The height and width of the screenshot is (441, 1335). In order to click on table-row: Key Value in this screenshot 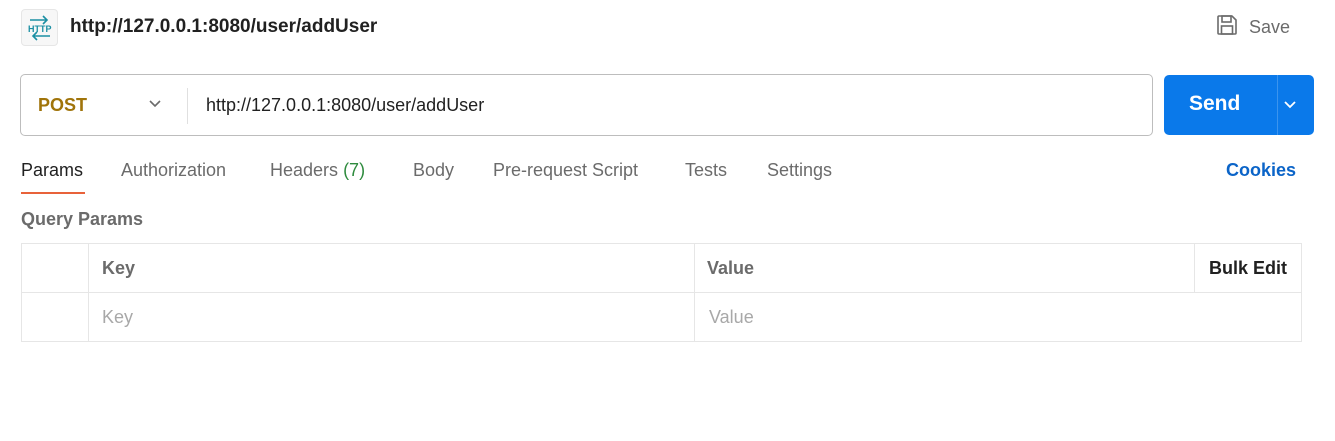, I will do `click(661, 317)`.